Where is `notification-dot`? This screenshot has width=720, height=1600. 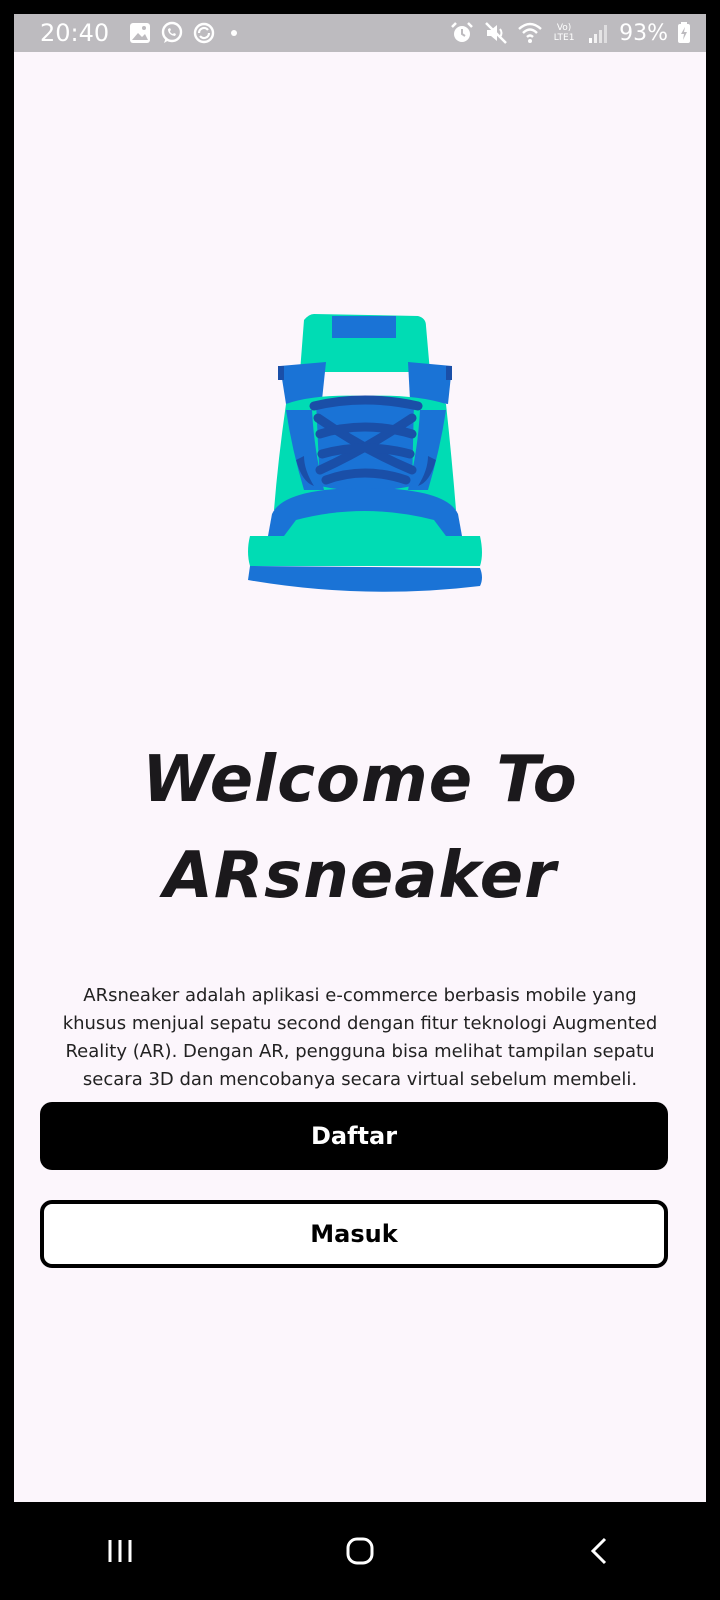
notification-dot is located at coordinates (234, 33).